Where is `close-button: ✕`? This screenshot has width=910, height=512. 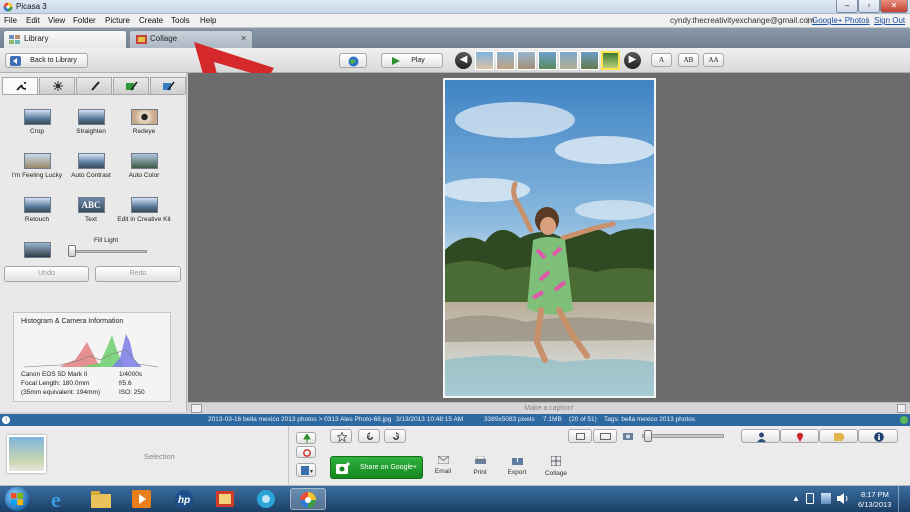 close-button: ✕ is located at coordinates (894, 6).